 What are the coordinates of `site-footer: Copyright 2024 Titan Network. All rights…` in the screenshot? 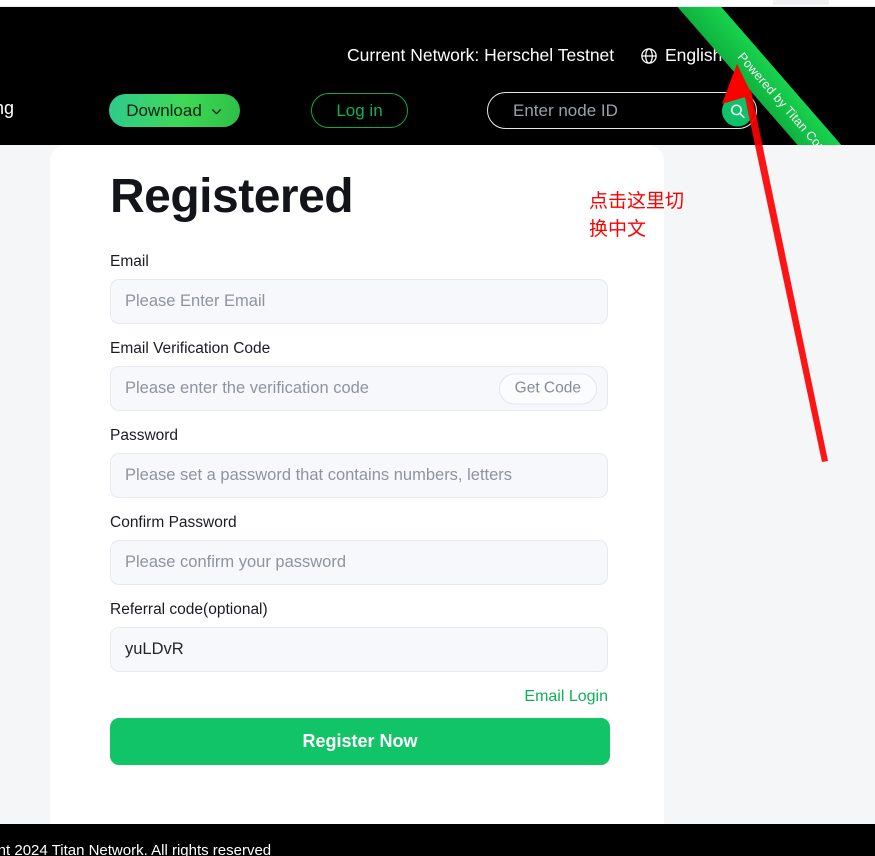 It's located at (437, 840).